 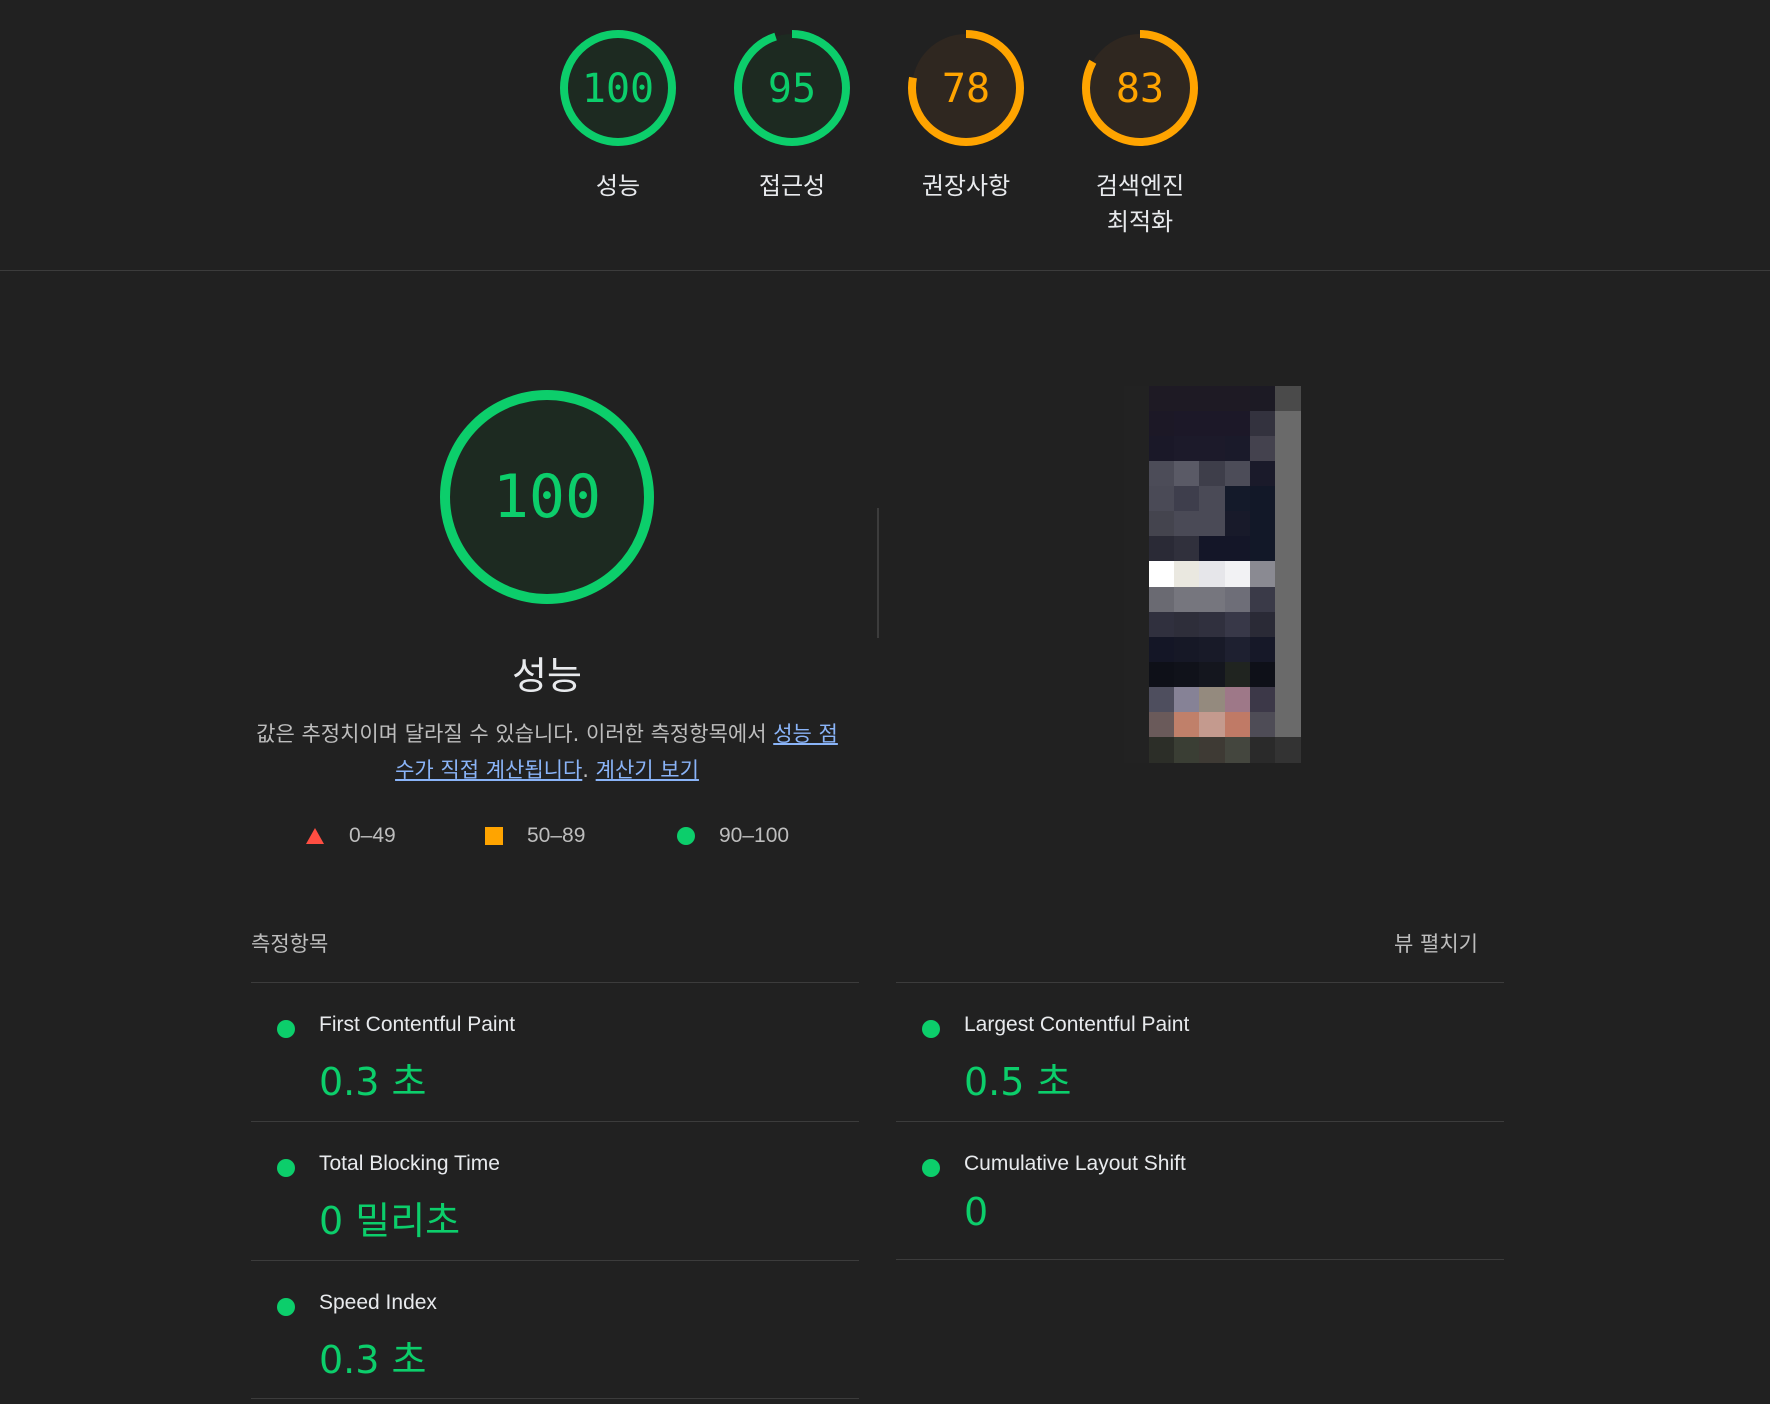 I want to click on circle-icon, so click(x=686, y=836).